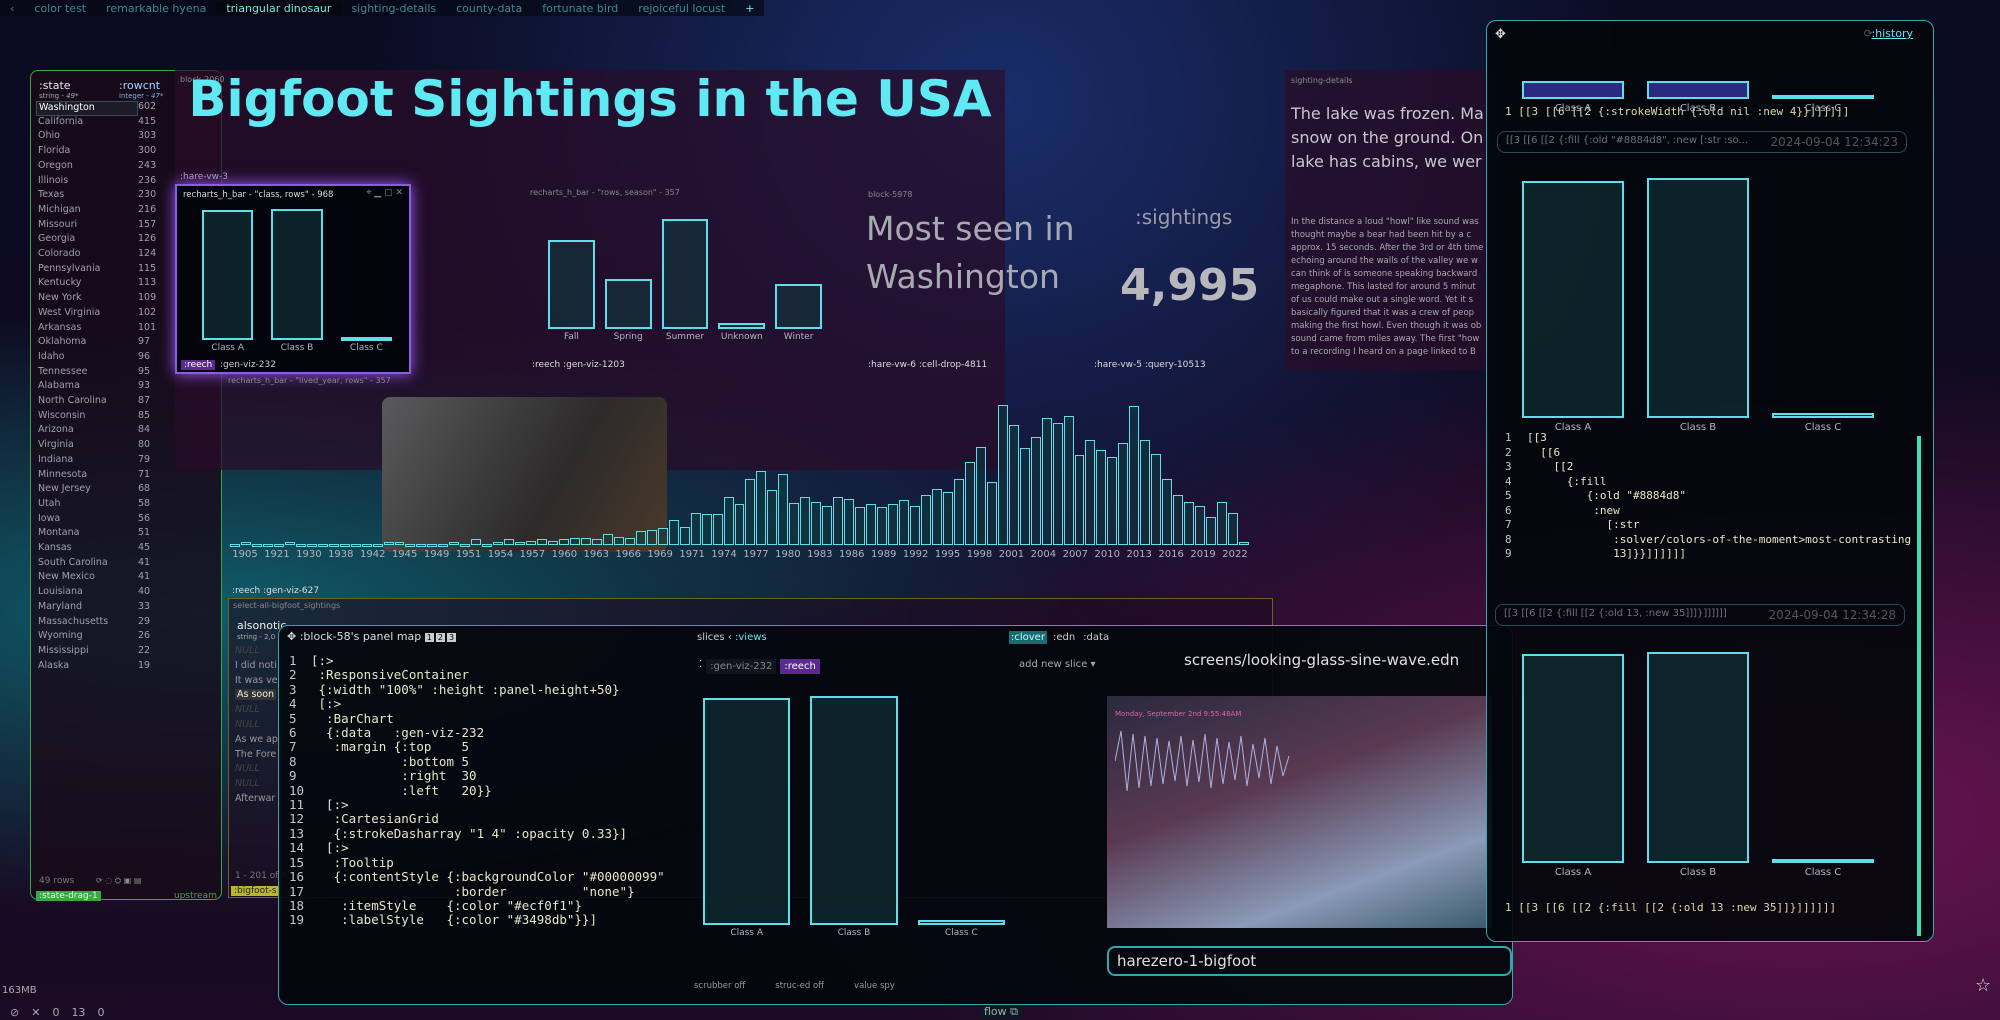 The width and height of the screenshot is (2000, 1020). Describe the element at coordinates (60, 8) in the screenshot. I see `tab-color-test: color test` at that location.